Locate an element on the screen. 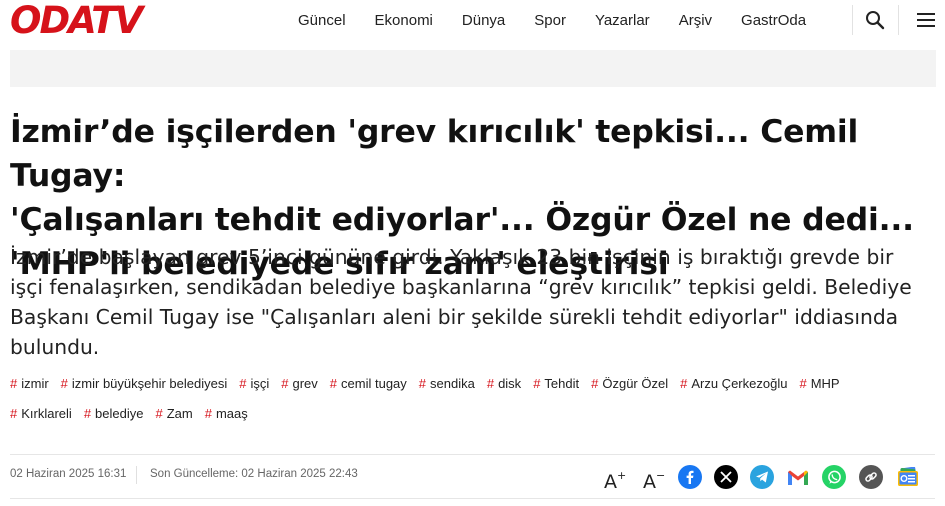  tag-link: # cemil tugay is located at coordinates (368, 383).